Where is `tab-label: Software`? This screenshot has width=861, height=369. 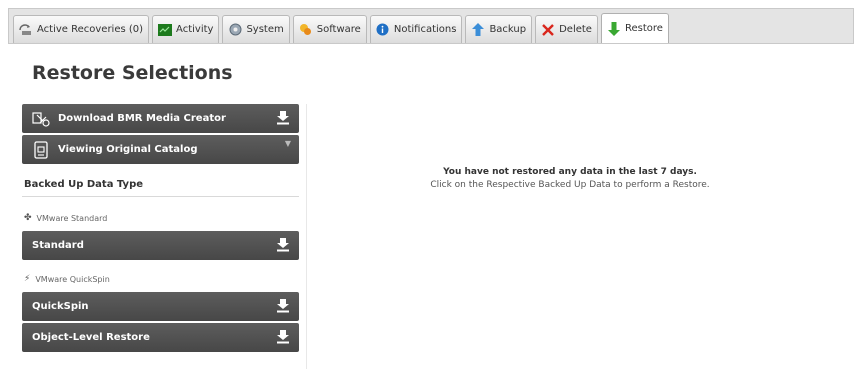 tab-label: Software is located at coordinates (338, 29).